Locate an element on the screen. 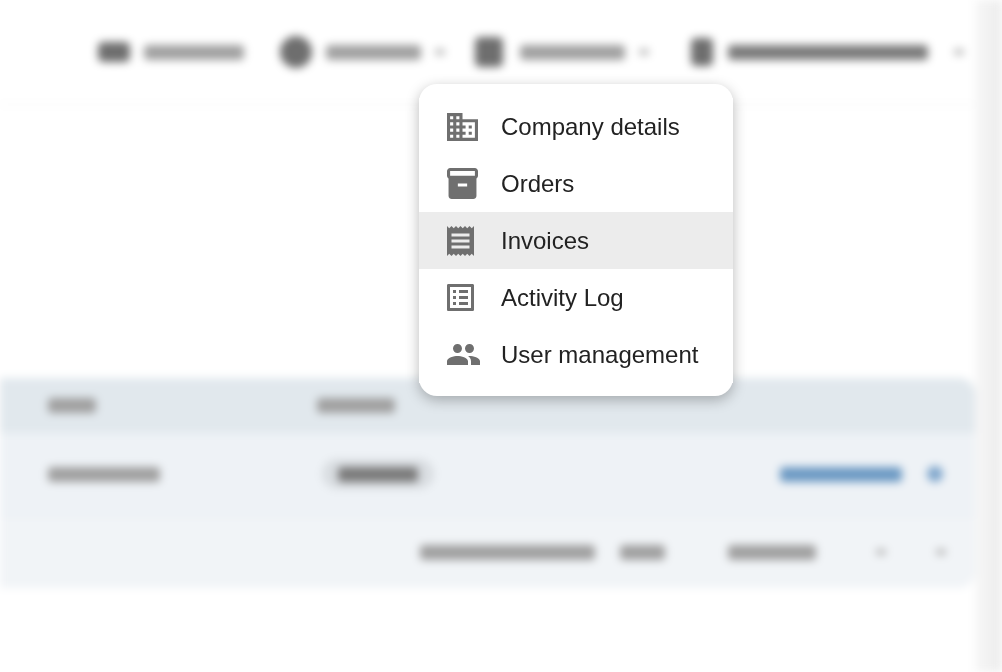  menu-item: Company details is located at coordinates (576, 126).